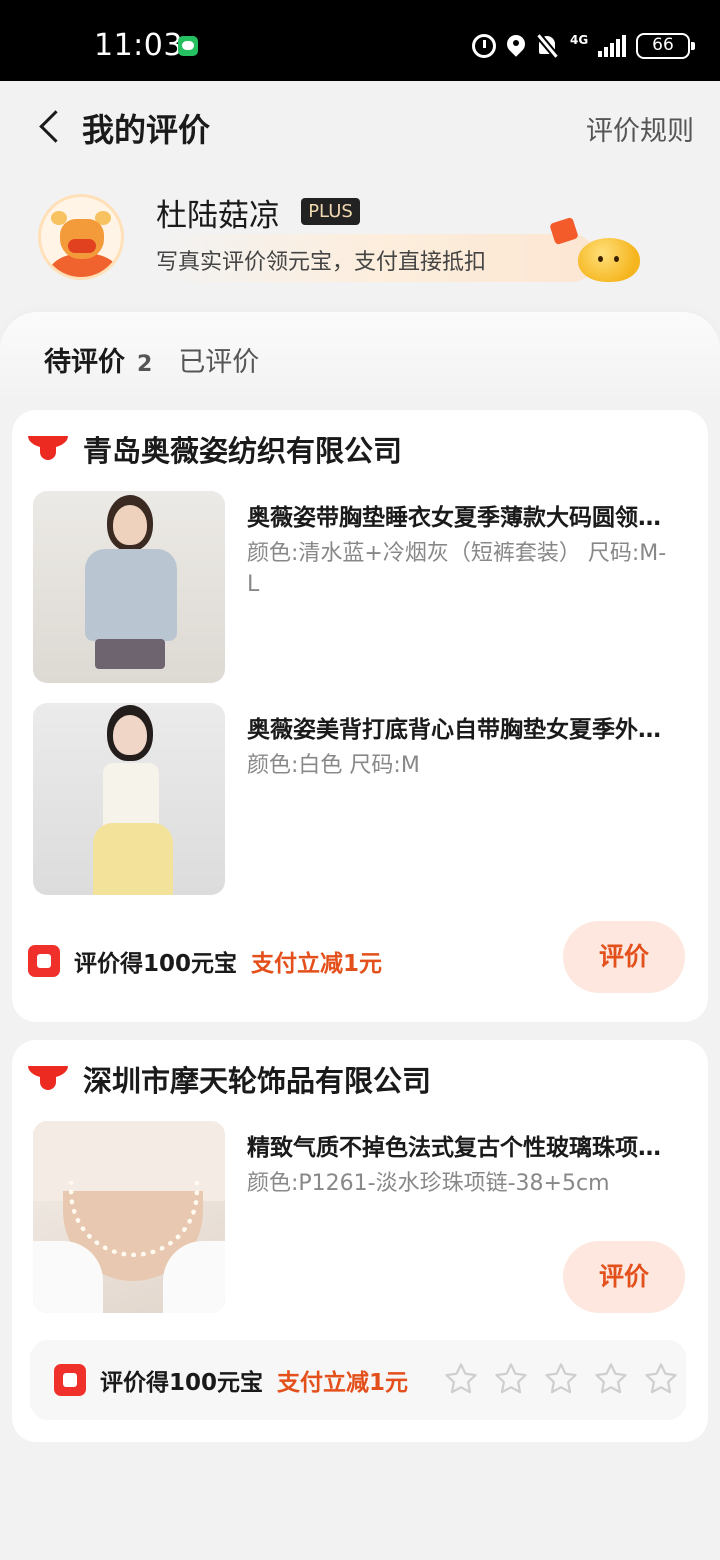 Image resolution: width=720 pixels, height=1560 pixels. What do you see at coordinates (516, 46) in the screenshot?
I see `location-icon` at bounding box center [516, 46].